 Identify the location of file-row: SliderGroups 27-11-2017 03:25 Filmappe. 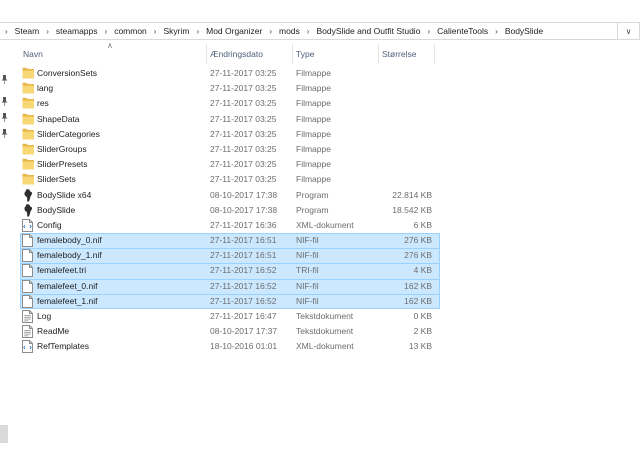
(230, 149).